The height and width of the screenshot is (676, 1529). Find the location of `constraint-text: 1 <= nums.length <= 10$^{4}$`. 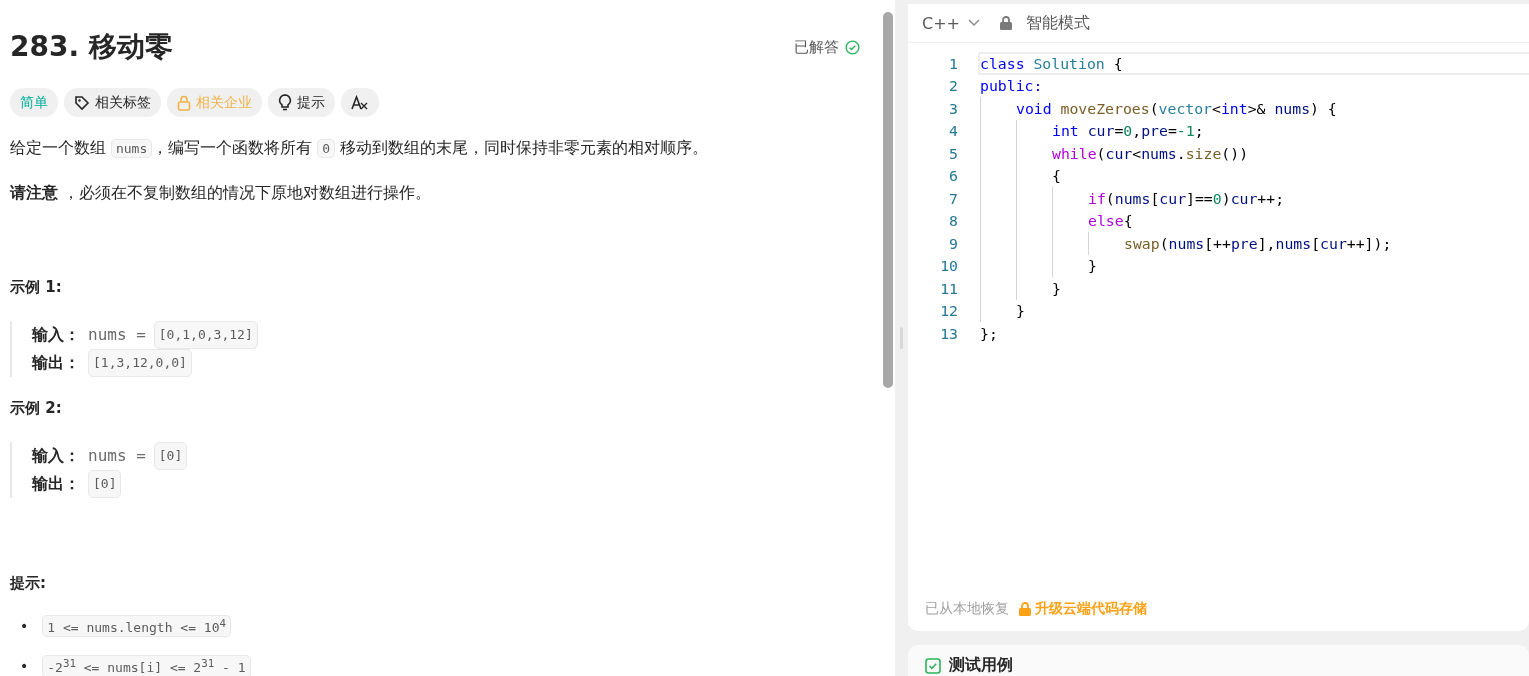

constraint-text: 1 <= nums.length <= 10$^{4}$ is located at coordinates (136, 626).